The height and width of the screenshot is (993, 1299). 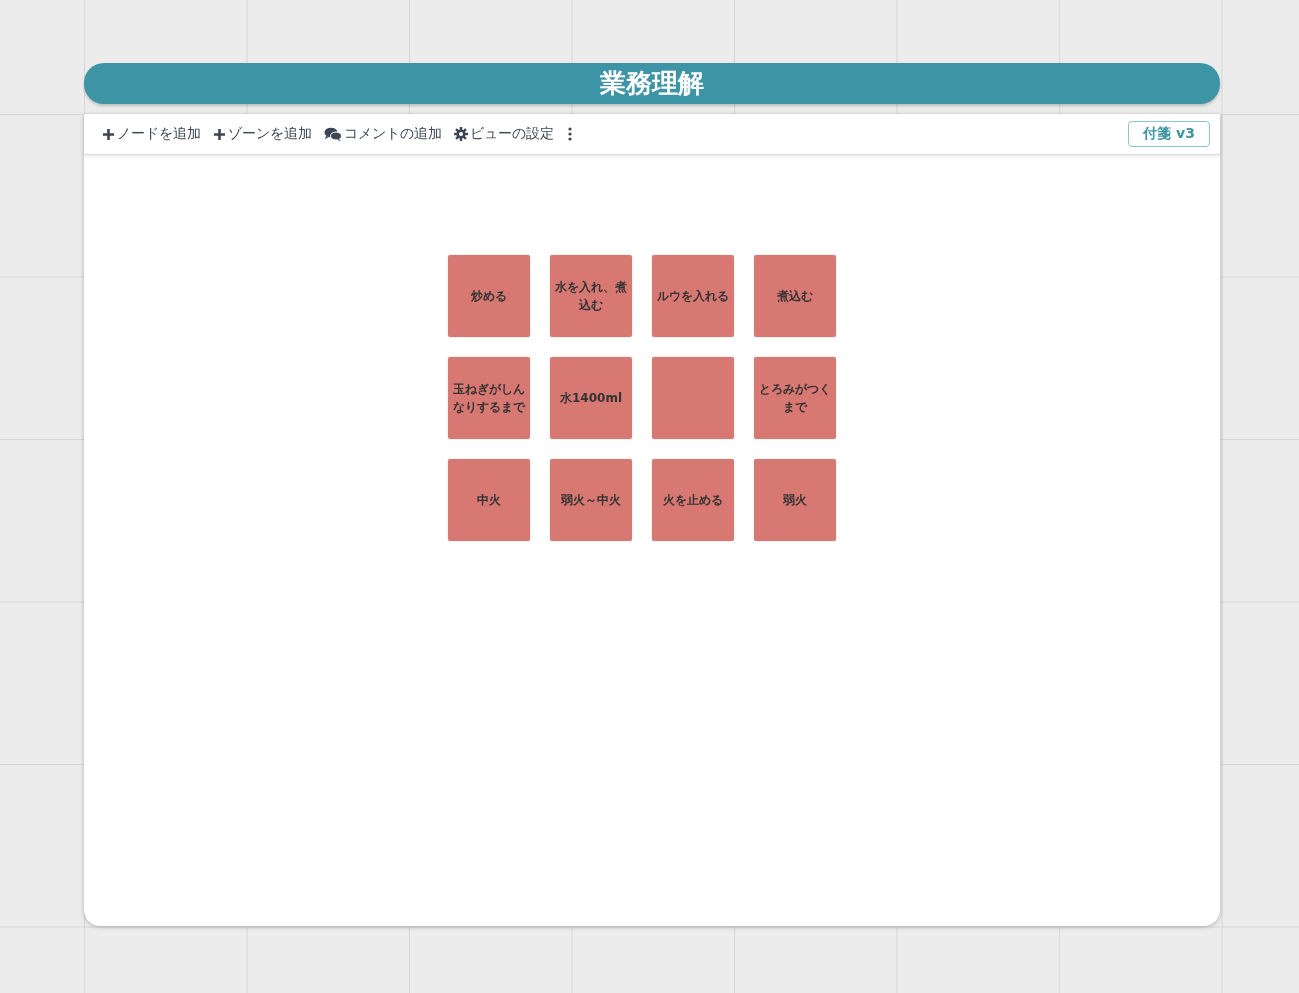 I want to click on sticky-note: 煮込む, so click(x=795, y=296).